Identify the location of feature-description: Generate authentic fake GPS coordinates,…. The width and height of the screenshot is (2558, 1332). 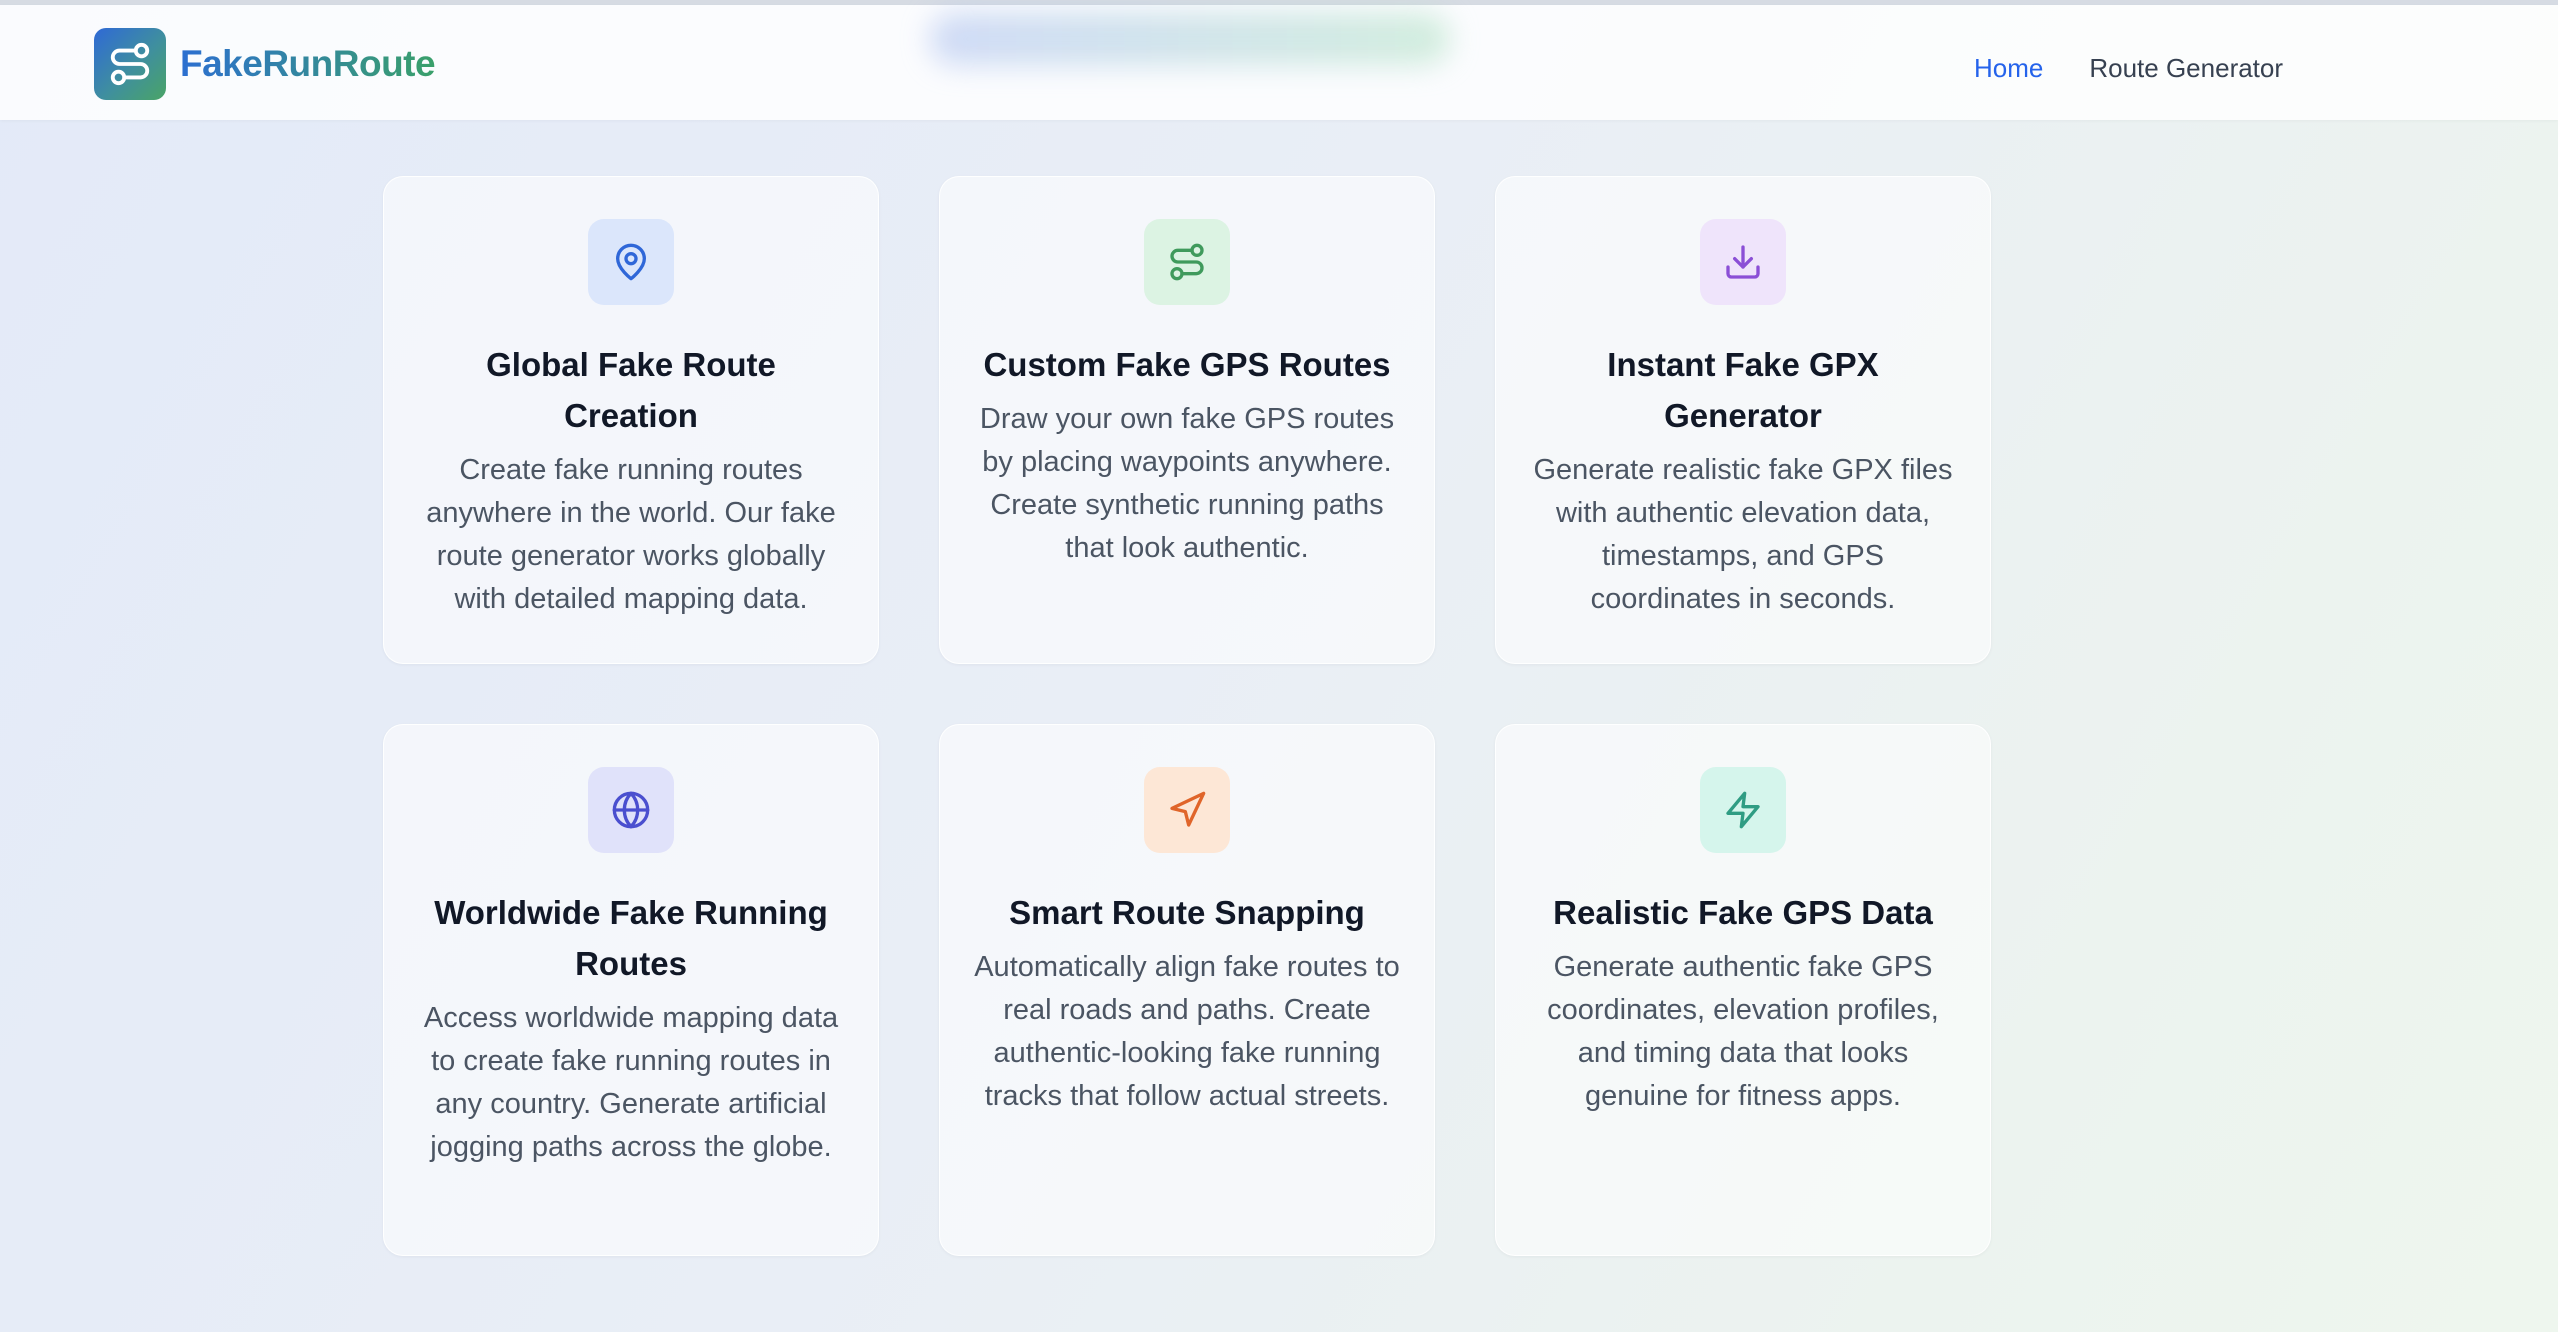
(1743, 1031).